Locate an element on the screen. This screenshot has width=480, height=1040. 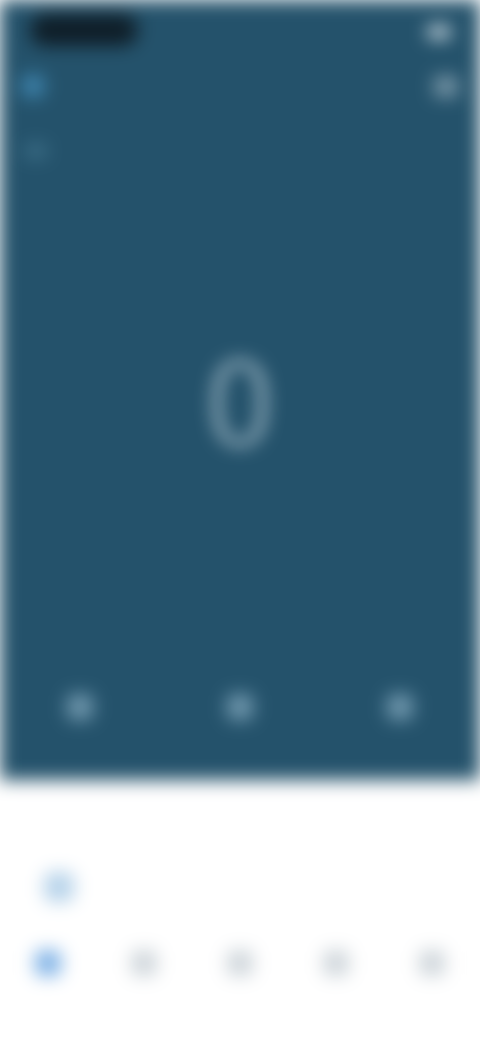
nav-item-2-icon is located at coordinates (144, 963).